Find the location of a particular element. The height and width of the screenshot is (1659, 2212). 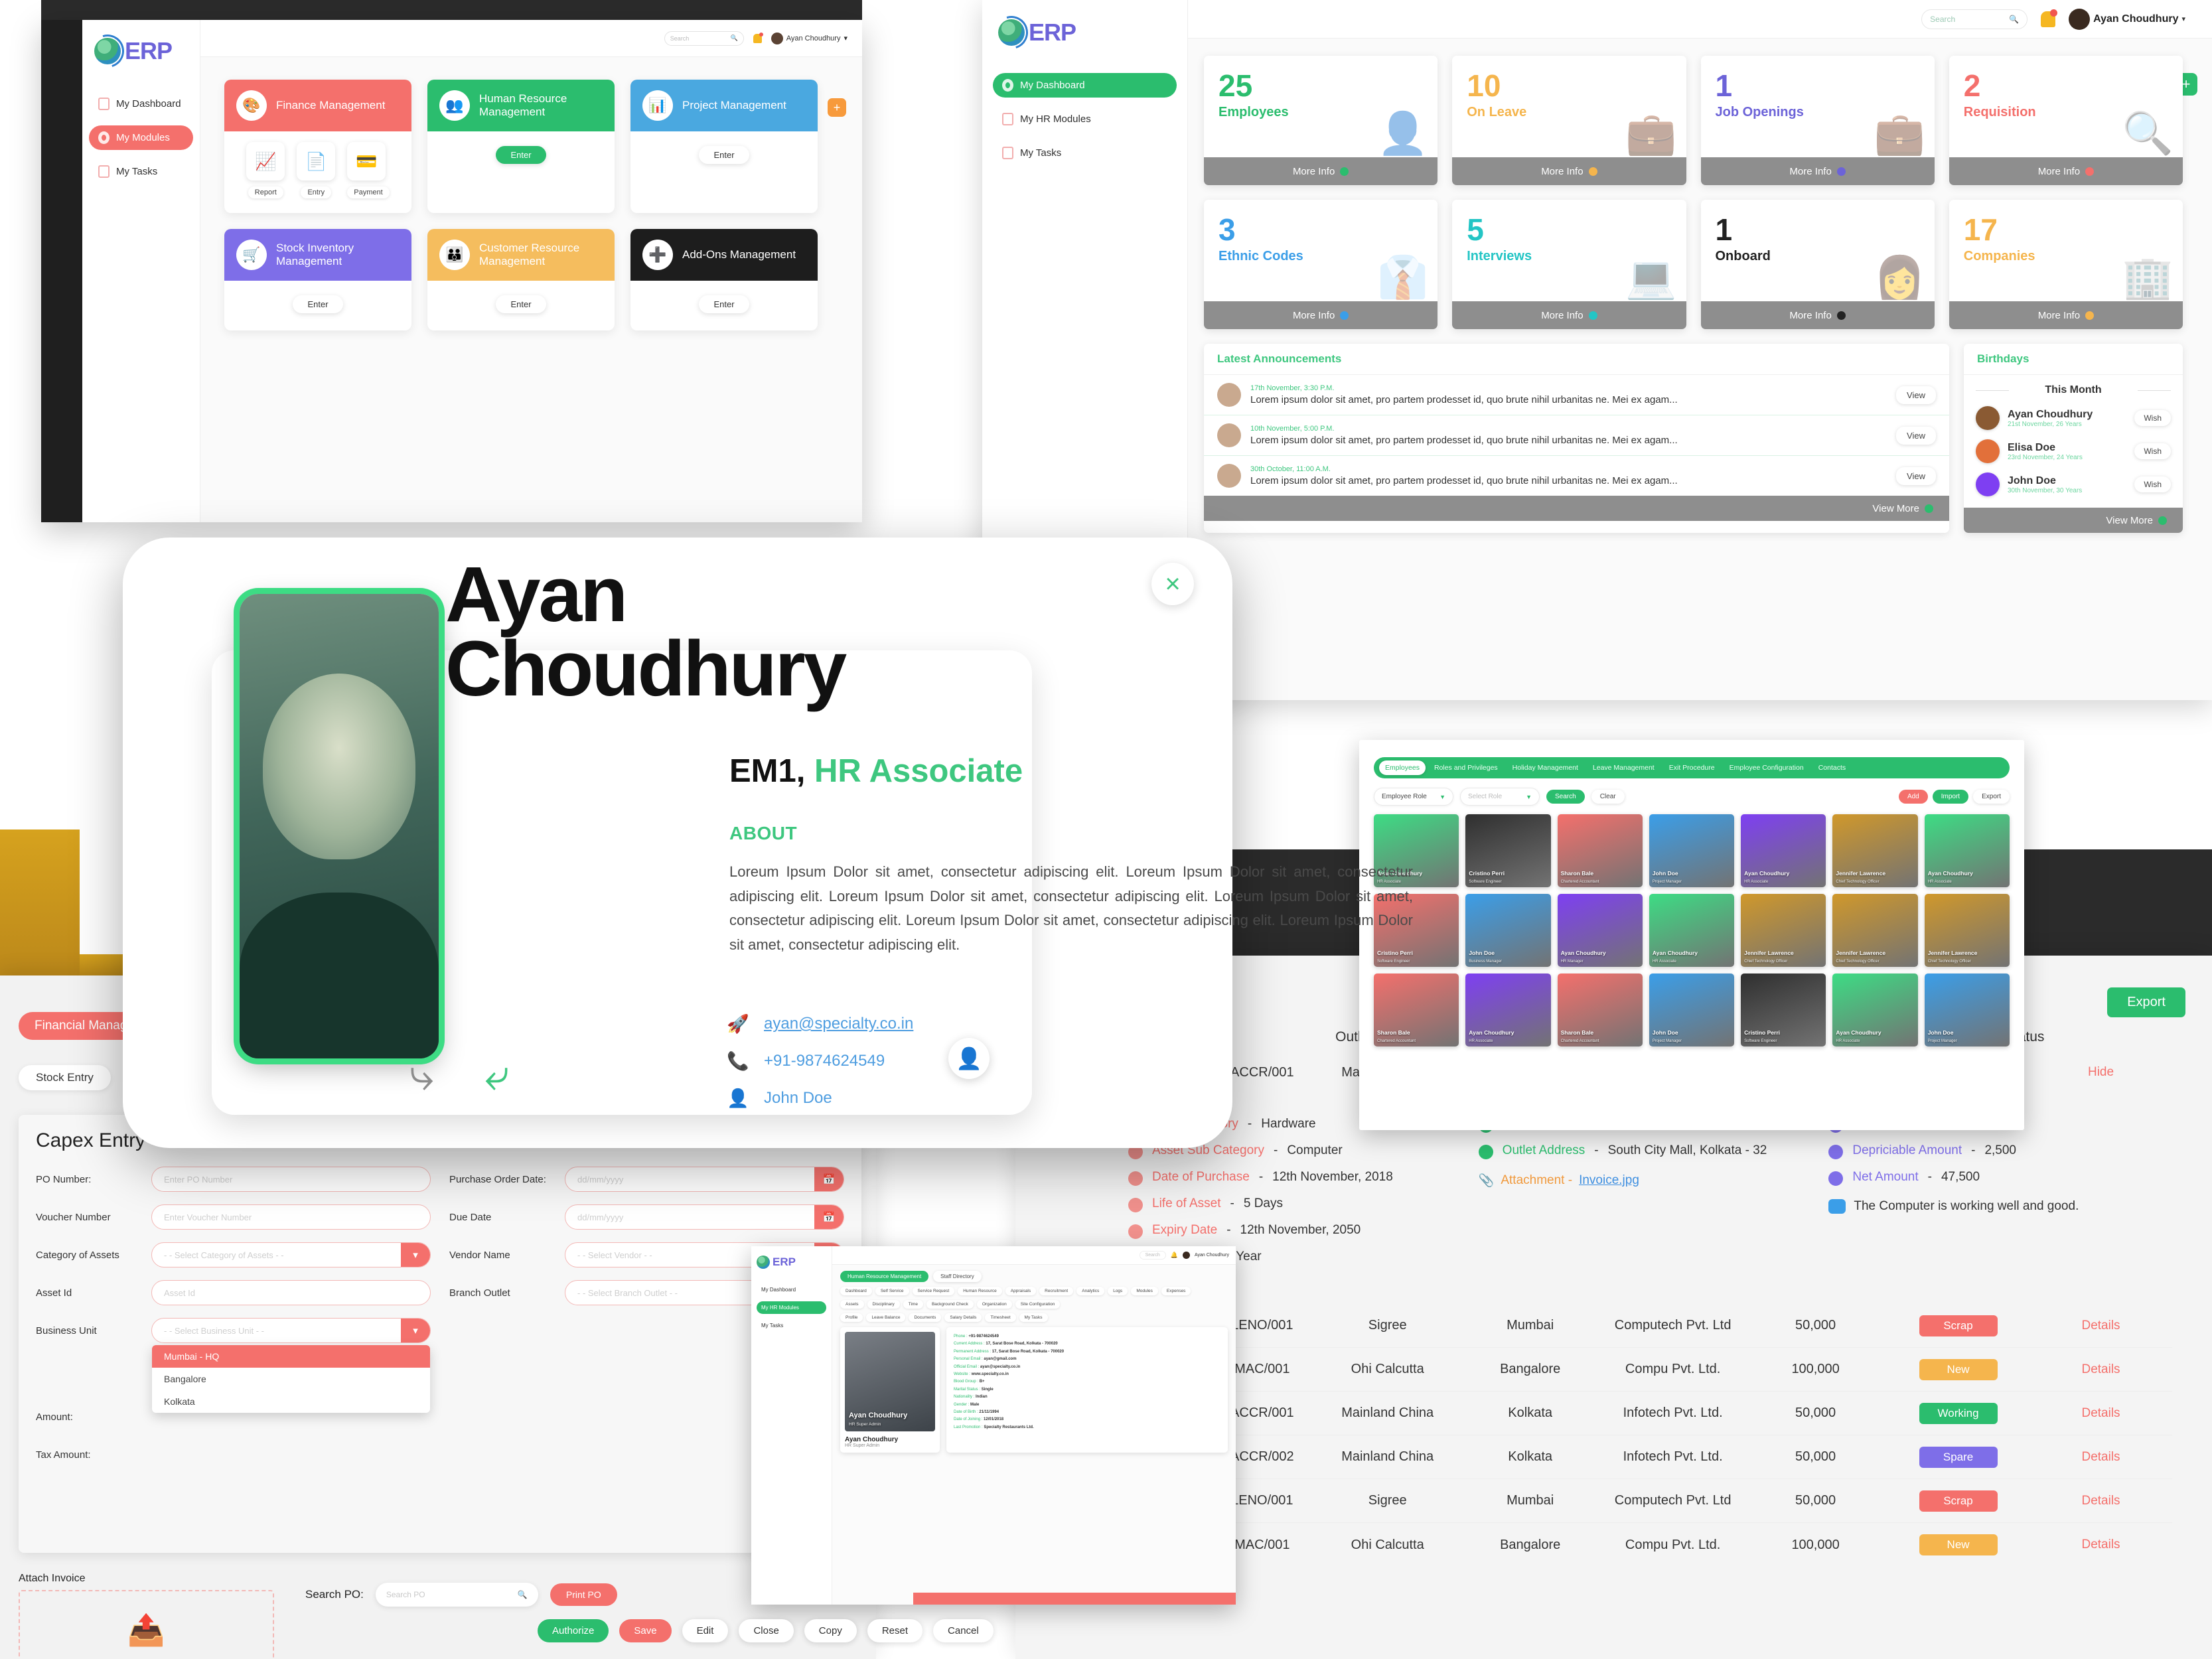

export-button: Export is located at coordinates (1992, 797).